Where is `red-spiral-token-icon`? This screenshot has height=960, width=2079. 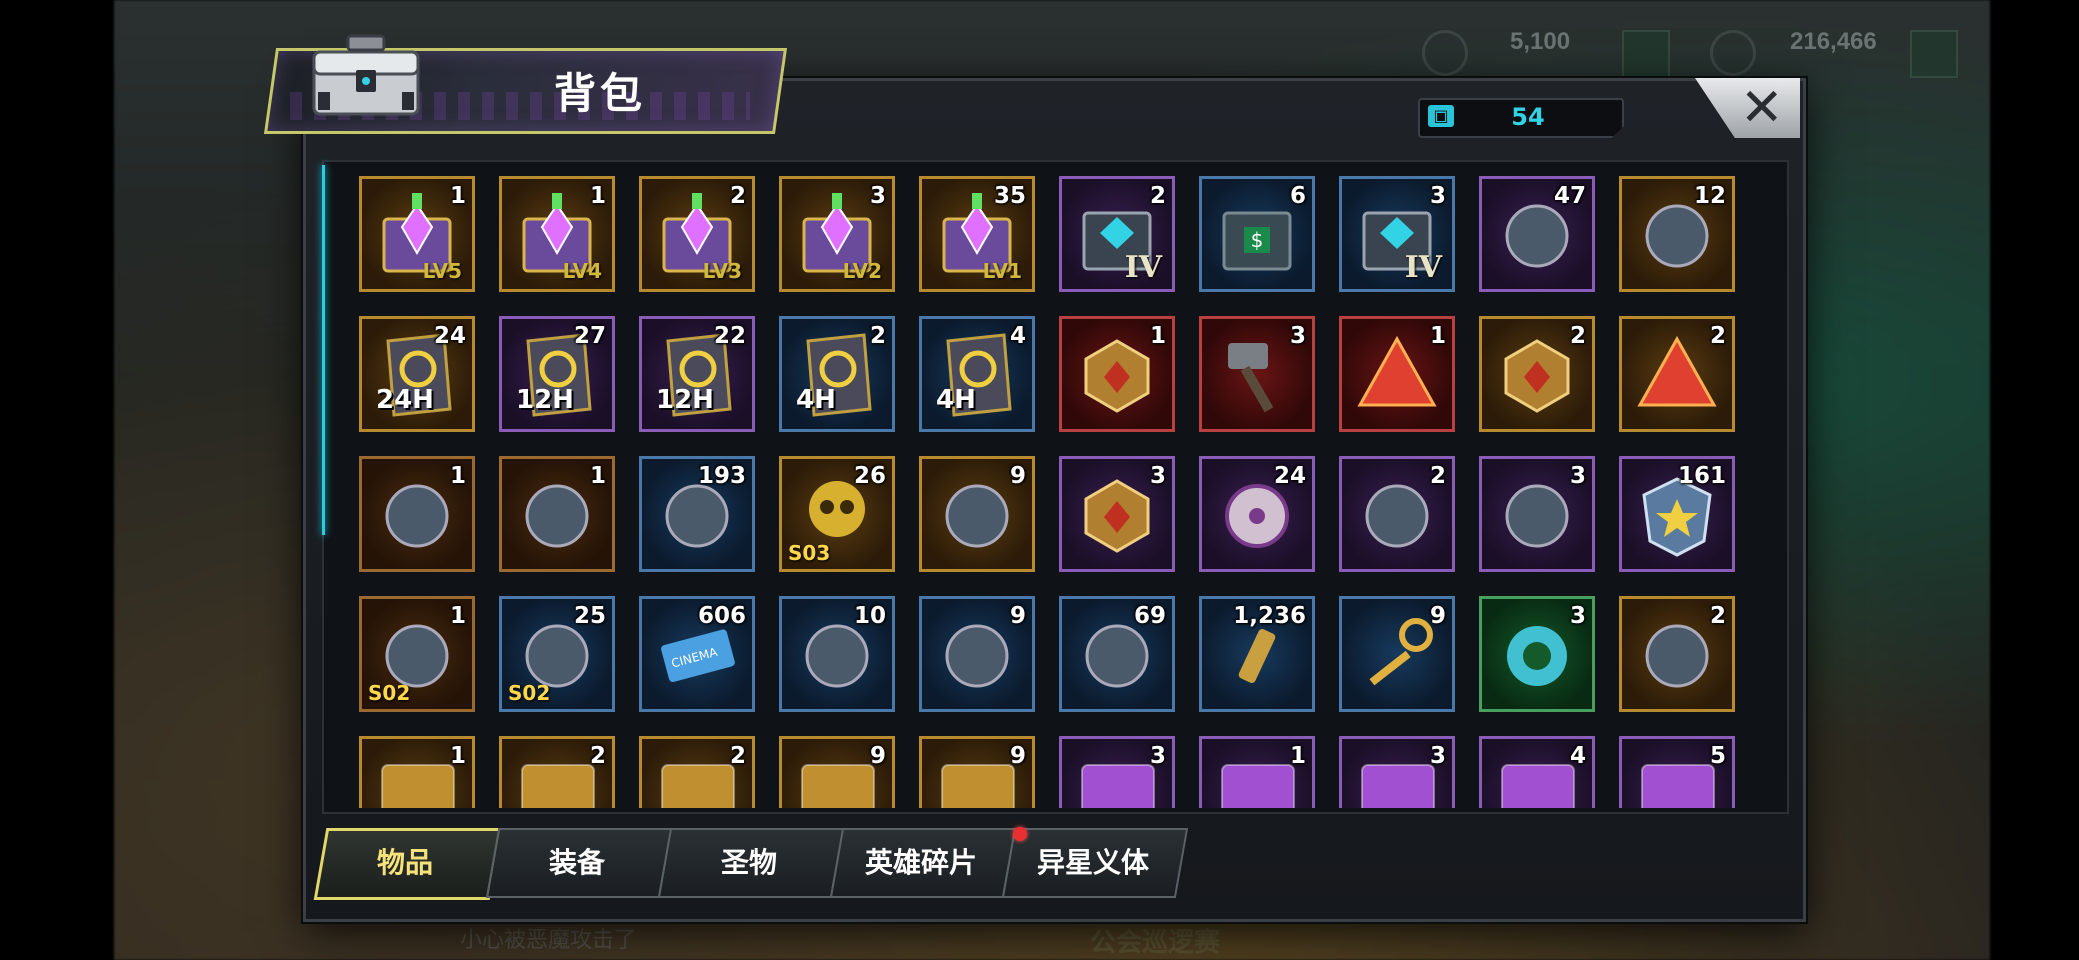
red-spiral-token-icon is located at coordinates (557, 516).